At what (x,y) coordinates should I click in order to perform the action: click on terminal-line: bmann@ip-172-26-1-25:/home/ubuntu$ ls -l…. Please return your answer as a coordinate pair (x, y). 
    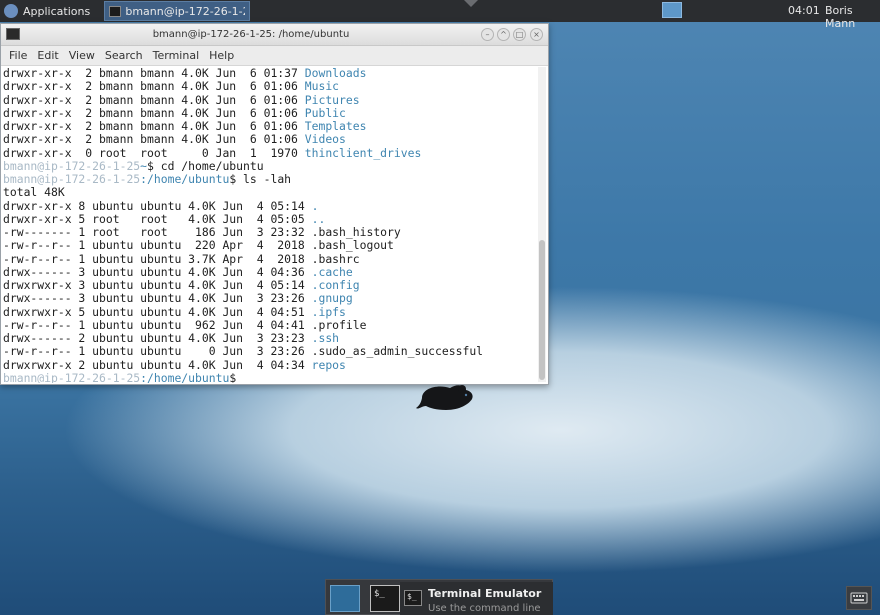
    Looking at the image, I should click on (268, 179).